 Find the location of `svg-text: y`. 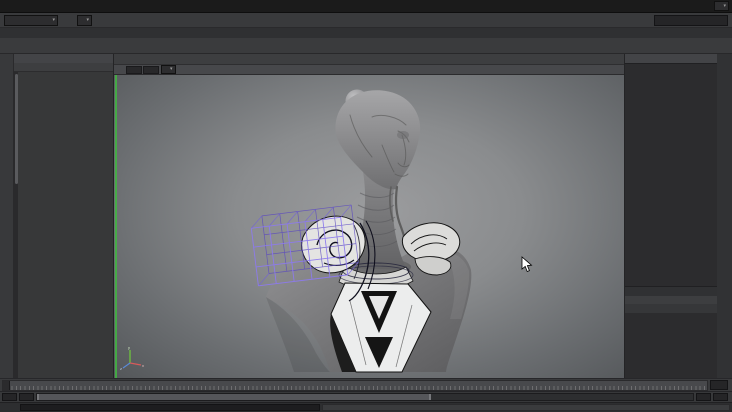

svg-text: y is located at coordinates (129, 347).